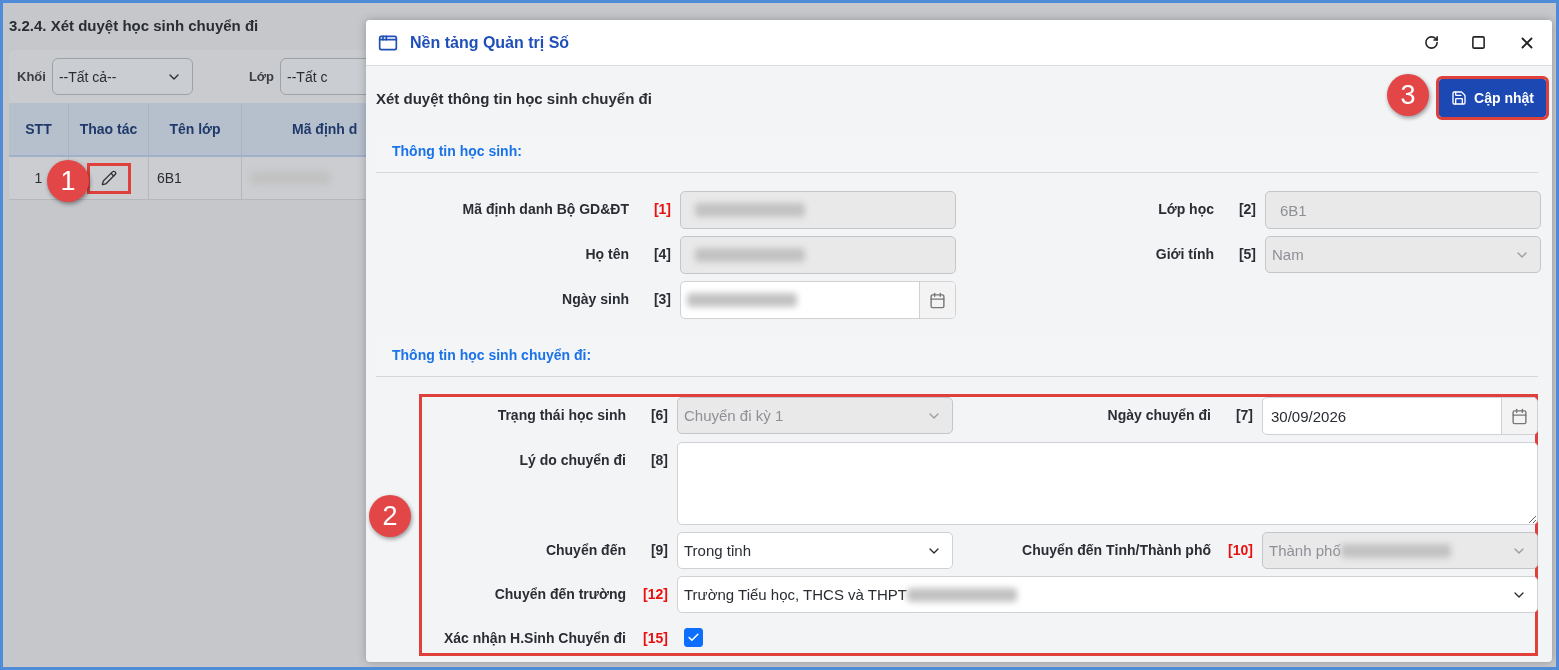 The height and width of the screenshot is (670, 1559). Describe the element at coordinates (195, 178) in the screenshot. I see `table-cell: 6B1` at that location.